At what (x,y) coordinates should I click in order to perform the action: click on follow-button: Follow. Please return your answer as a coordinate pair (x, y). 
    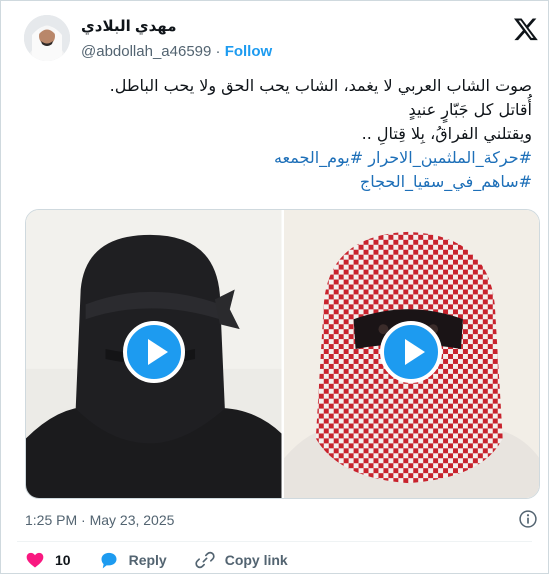
    Looking at the image, I should click on (249, 51).